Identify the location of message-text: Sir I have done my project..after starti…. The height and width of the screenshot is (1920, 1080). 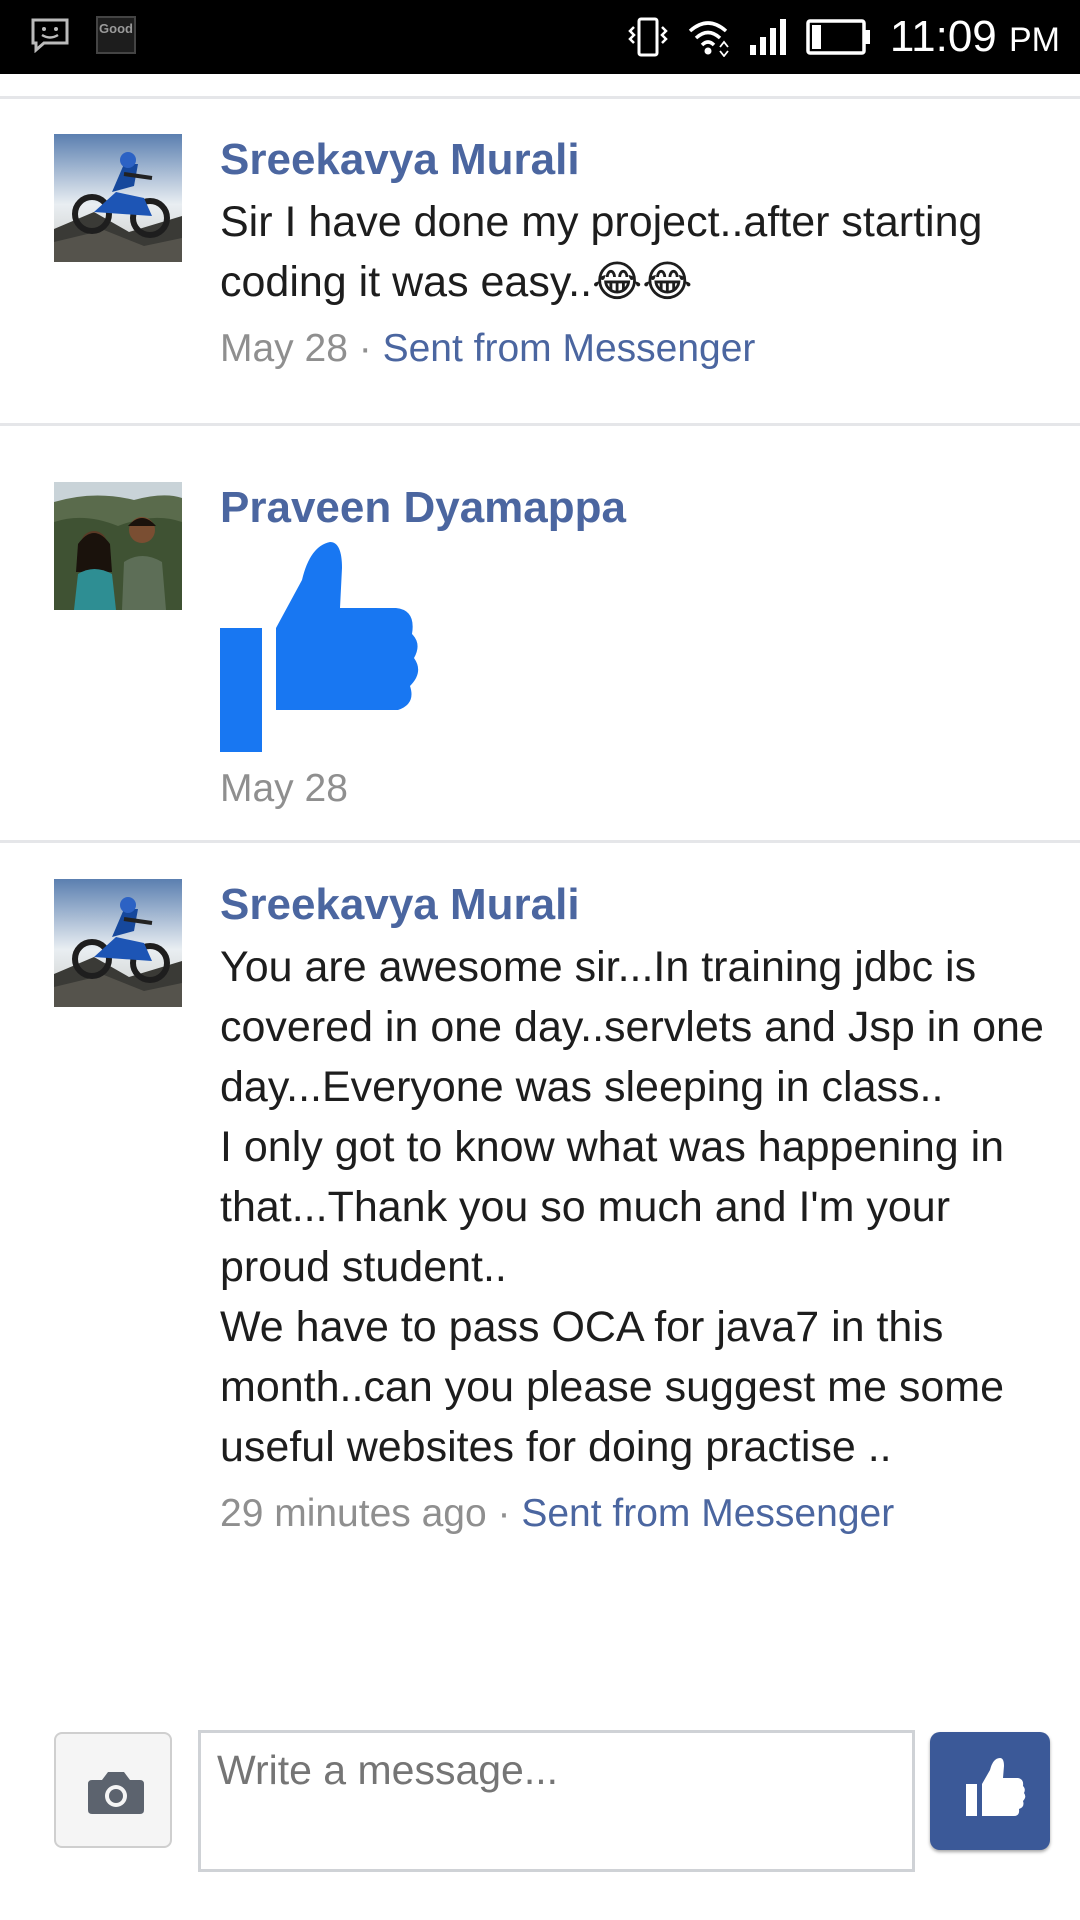
(601, 252).